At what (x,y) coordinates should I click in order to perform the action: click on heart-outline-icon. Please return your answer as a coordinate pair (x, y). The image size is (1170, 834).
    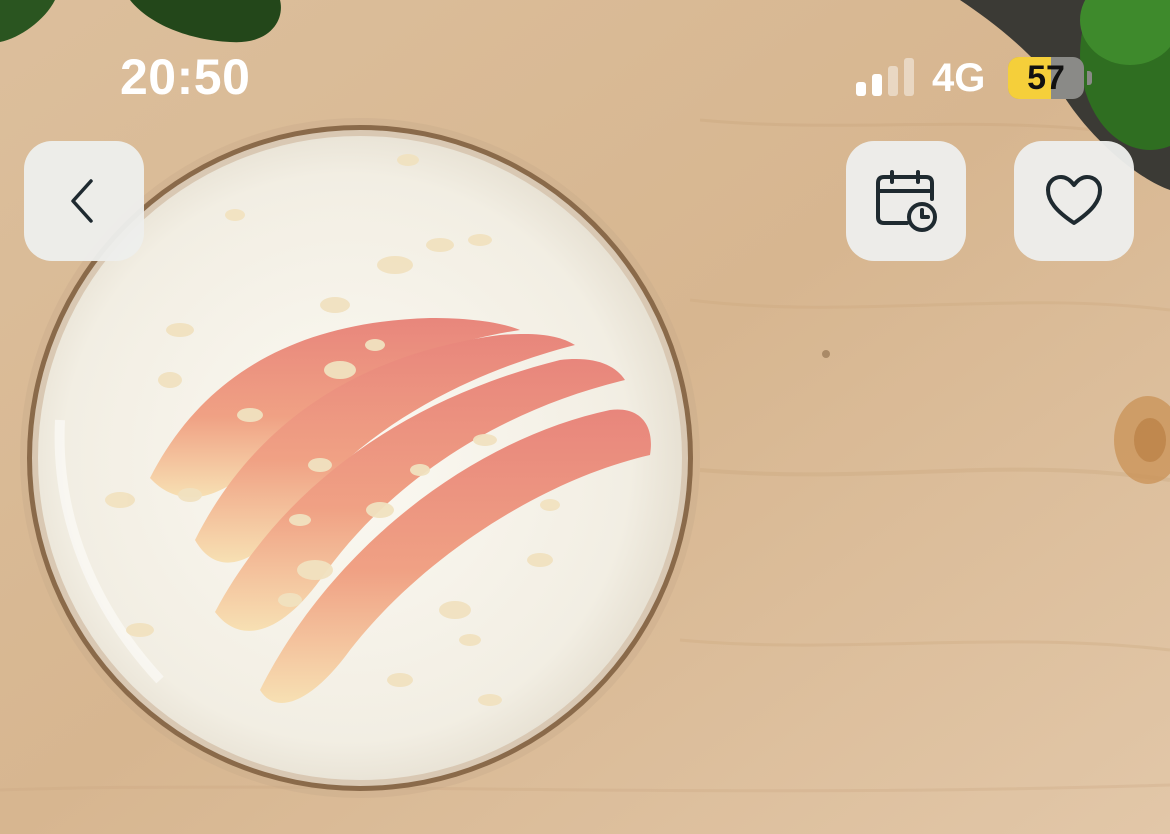
    Looking at the image, I should click on (1074, 200).